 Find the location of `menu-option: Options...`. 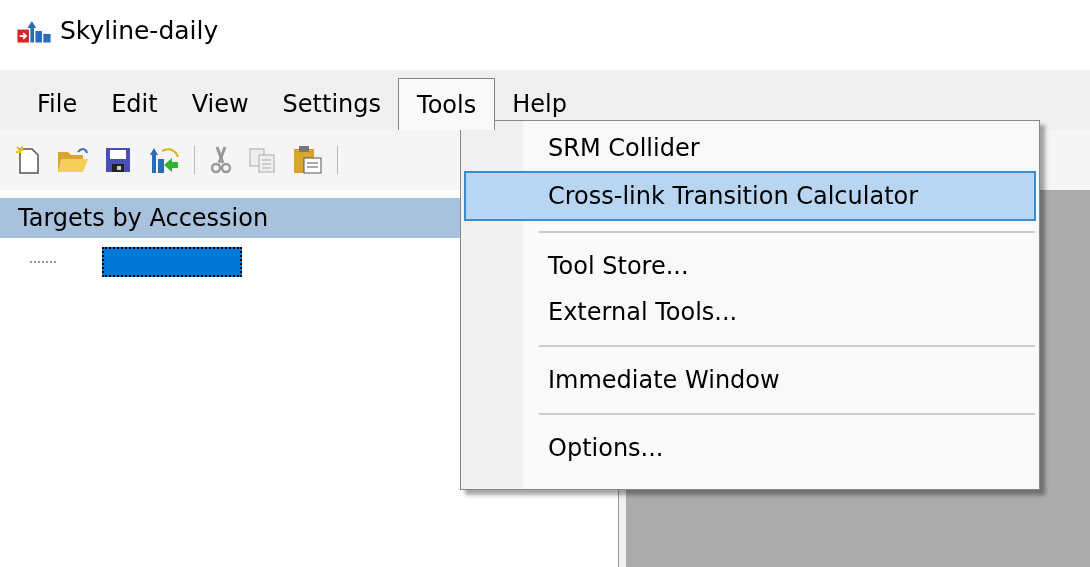

menu-option: Options... is located at coordinates (750, 448).